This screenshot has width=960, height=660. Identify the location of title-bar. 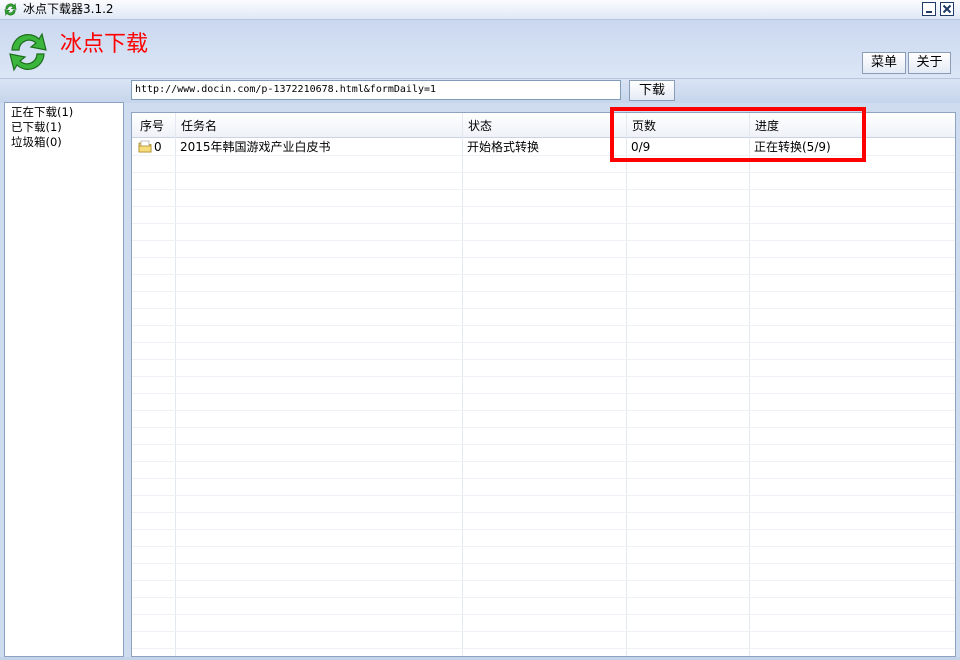
(480, 10).